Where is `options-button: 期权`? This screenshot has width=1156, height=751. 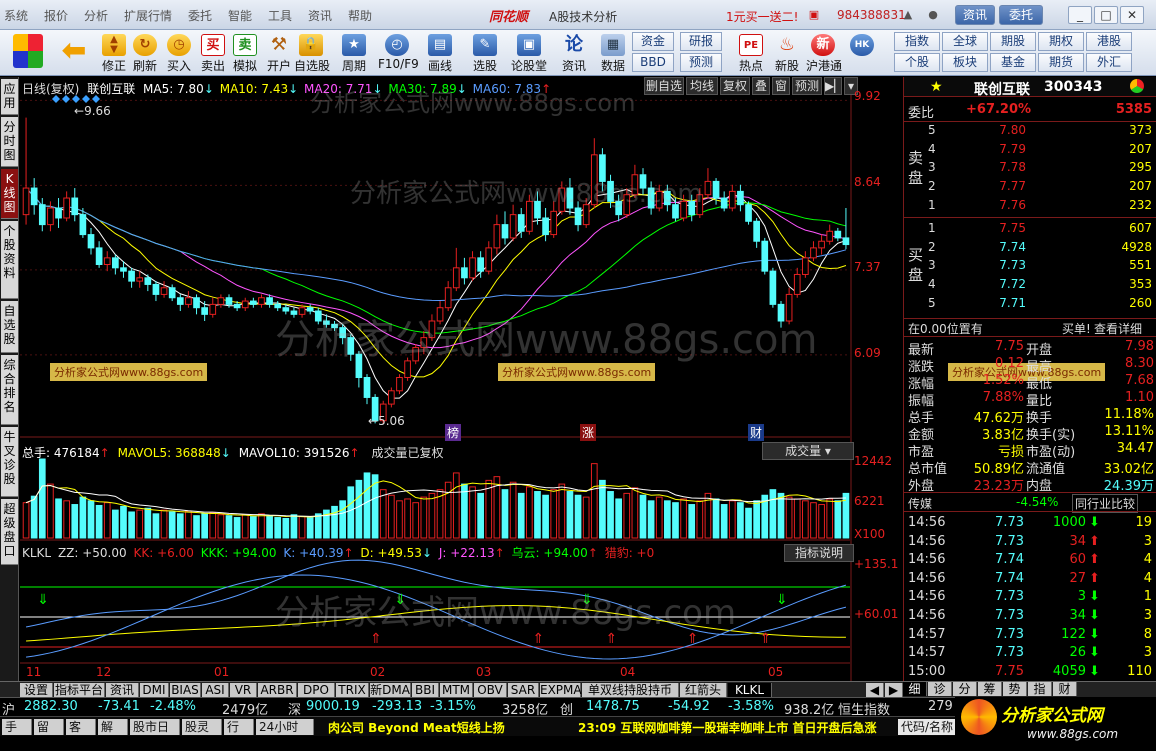
options-button: 期权 is located at coordinates (1061, 41).